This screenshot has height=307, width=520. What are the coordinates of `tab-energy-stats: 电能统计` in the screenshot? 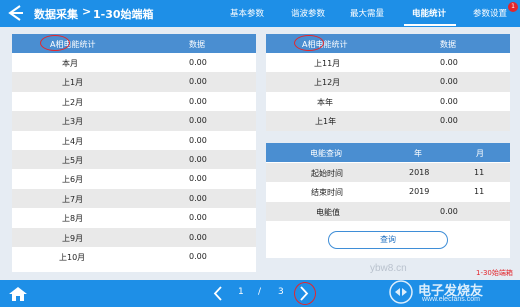 It's located at (429, 13).